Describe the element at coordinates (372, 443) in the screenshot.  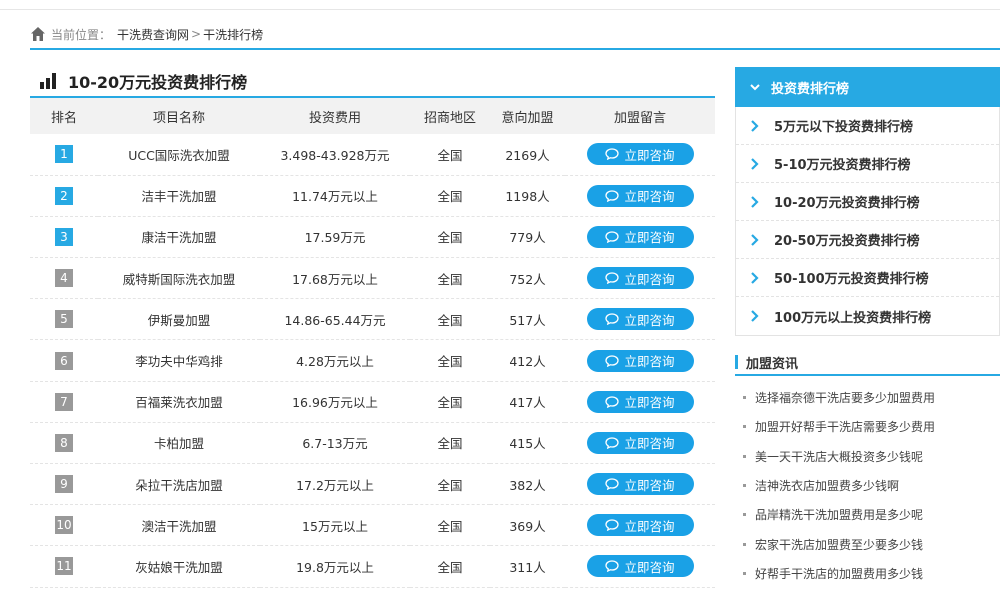
I see `table-row: 8 卡柏加盟 6.7-13万元 全国 415人 立即咨询` at that location.